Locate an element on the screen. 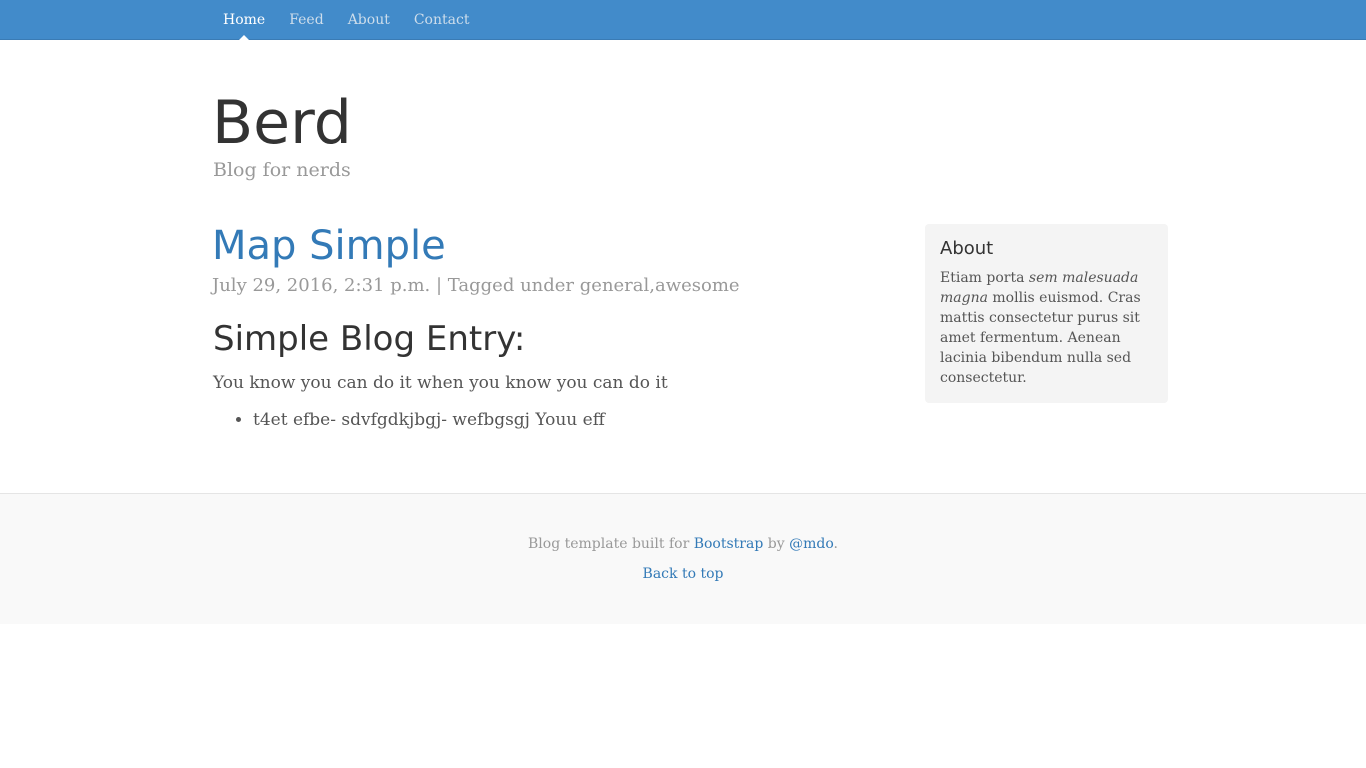 This screenshot has height=768, width=1366. footer-back-to-top: Back to top is located at coordinates (683, 574).